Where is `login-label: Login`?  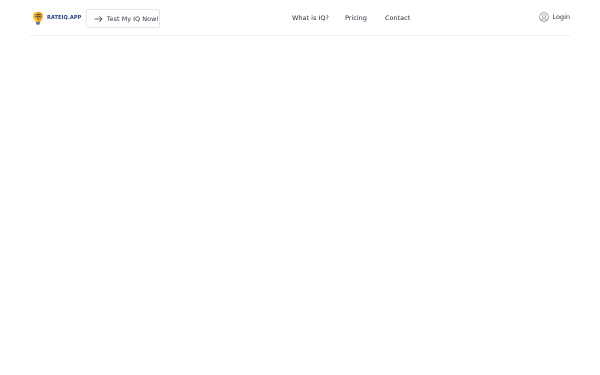
login-label: Login is located at coordinates (561, 17).